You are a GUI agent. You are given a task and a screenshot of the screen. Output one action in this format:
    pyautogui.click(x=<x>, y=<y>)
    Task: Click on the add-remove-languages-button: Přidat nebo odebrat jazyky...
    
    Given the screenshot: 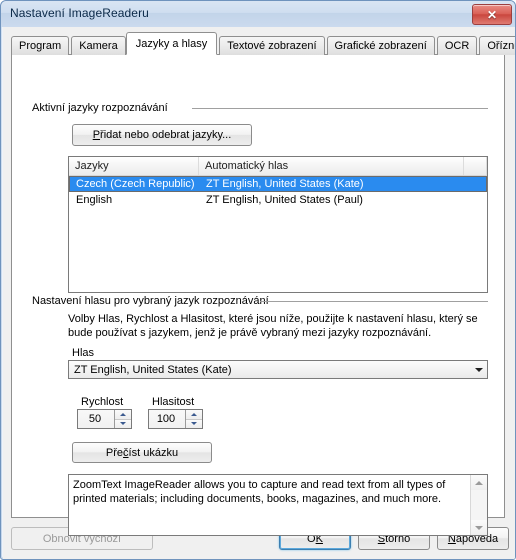 What is the action you would take?
    pyautogui.click(x=162, y=135)
    